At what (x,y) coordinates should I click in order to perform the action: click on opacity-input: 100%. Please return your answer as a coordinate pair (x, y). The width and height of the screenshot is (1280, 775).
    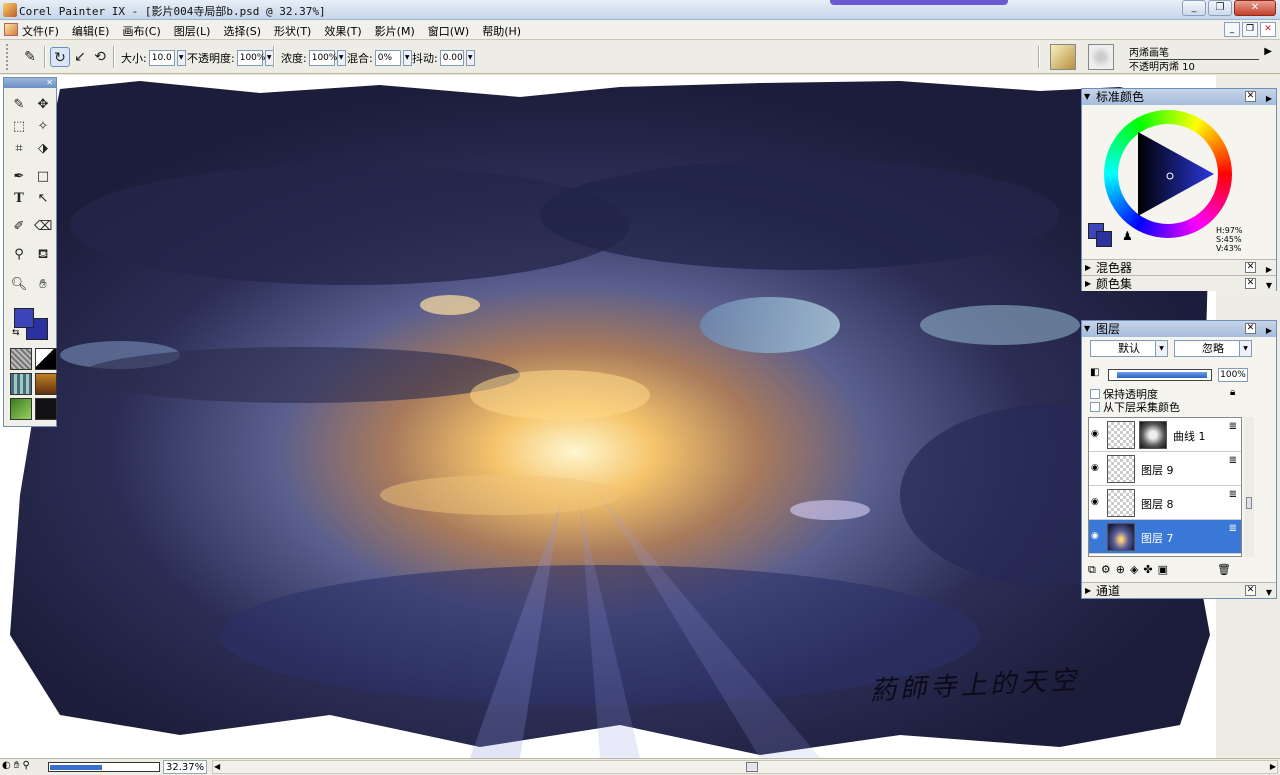
    Looking at the image, I should click on (250, 58).